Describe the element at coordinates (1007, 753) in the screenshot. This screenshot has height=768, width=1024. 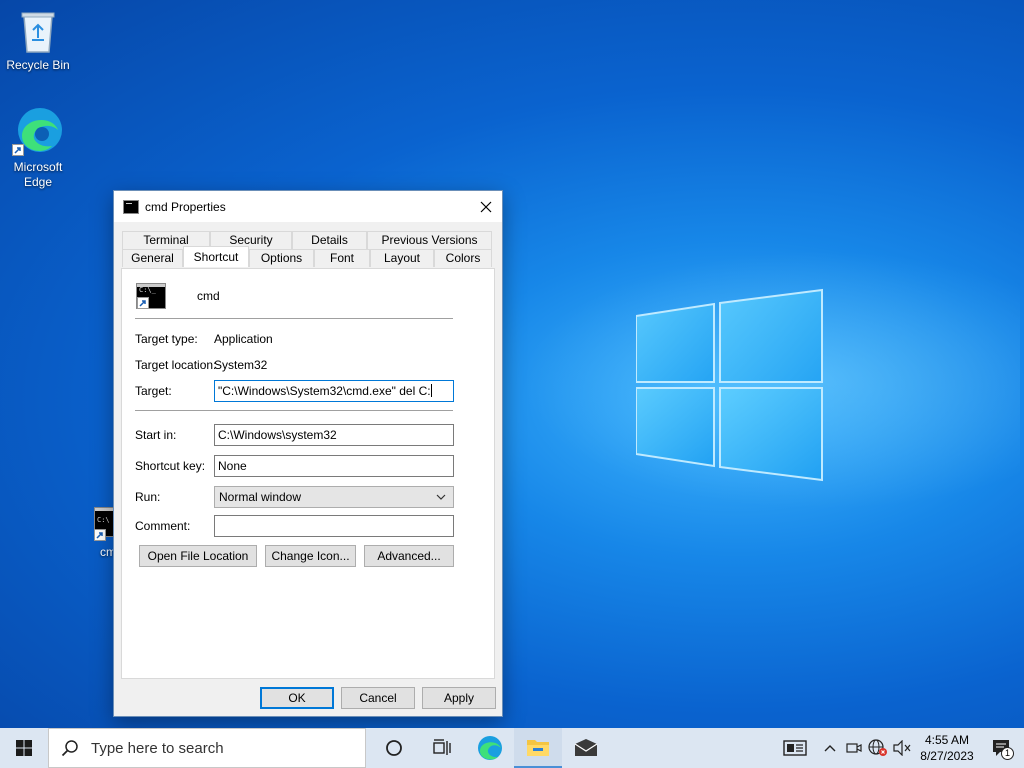
I see `notification-count-badge: 1` at that location.